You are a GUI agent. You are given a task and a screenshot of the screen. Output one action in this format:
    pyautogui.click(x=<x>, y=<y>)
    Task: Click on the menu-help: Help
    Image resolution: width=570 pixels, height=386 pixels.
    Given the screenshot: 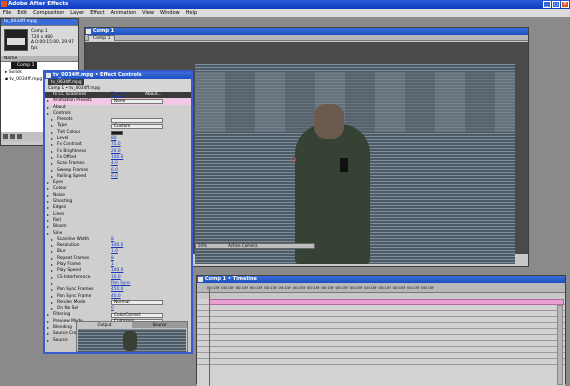 What is the action you would take?
    pyautogui.click(x=191, y=13)
    